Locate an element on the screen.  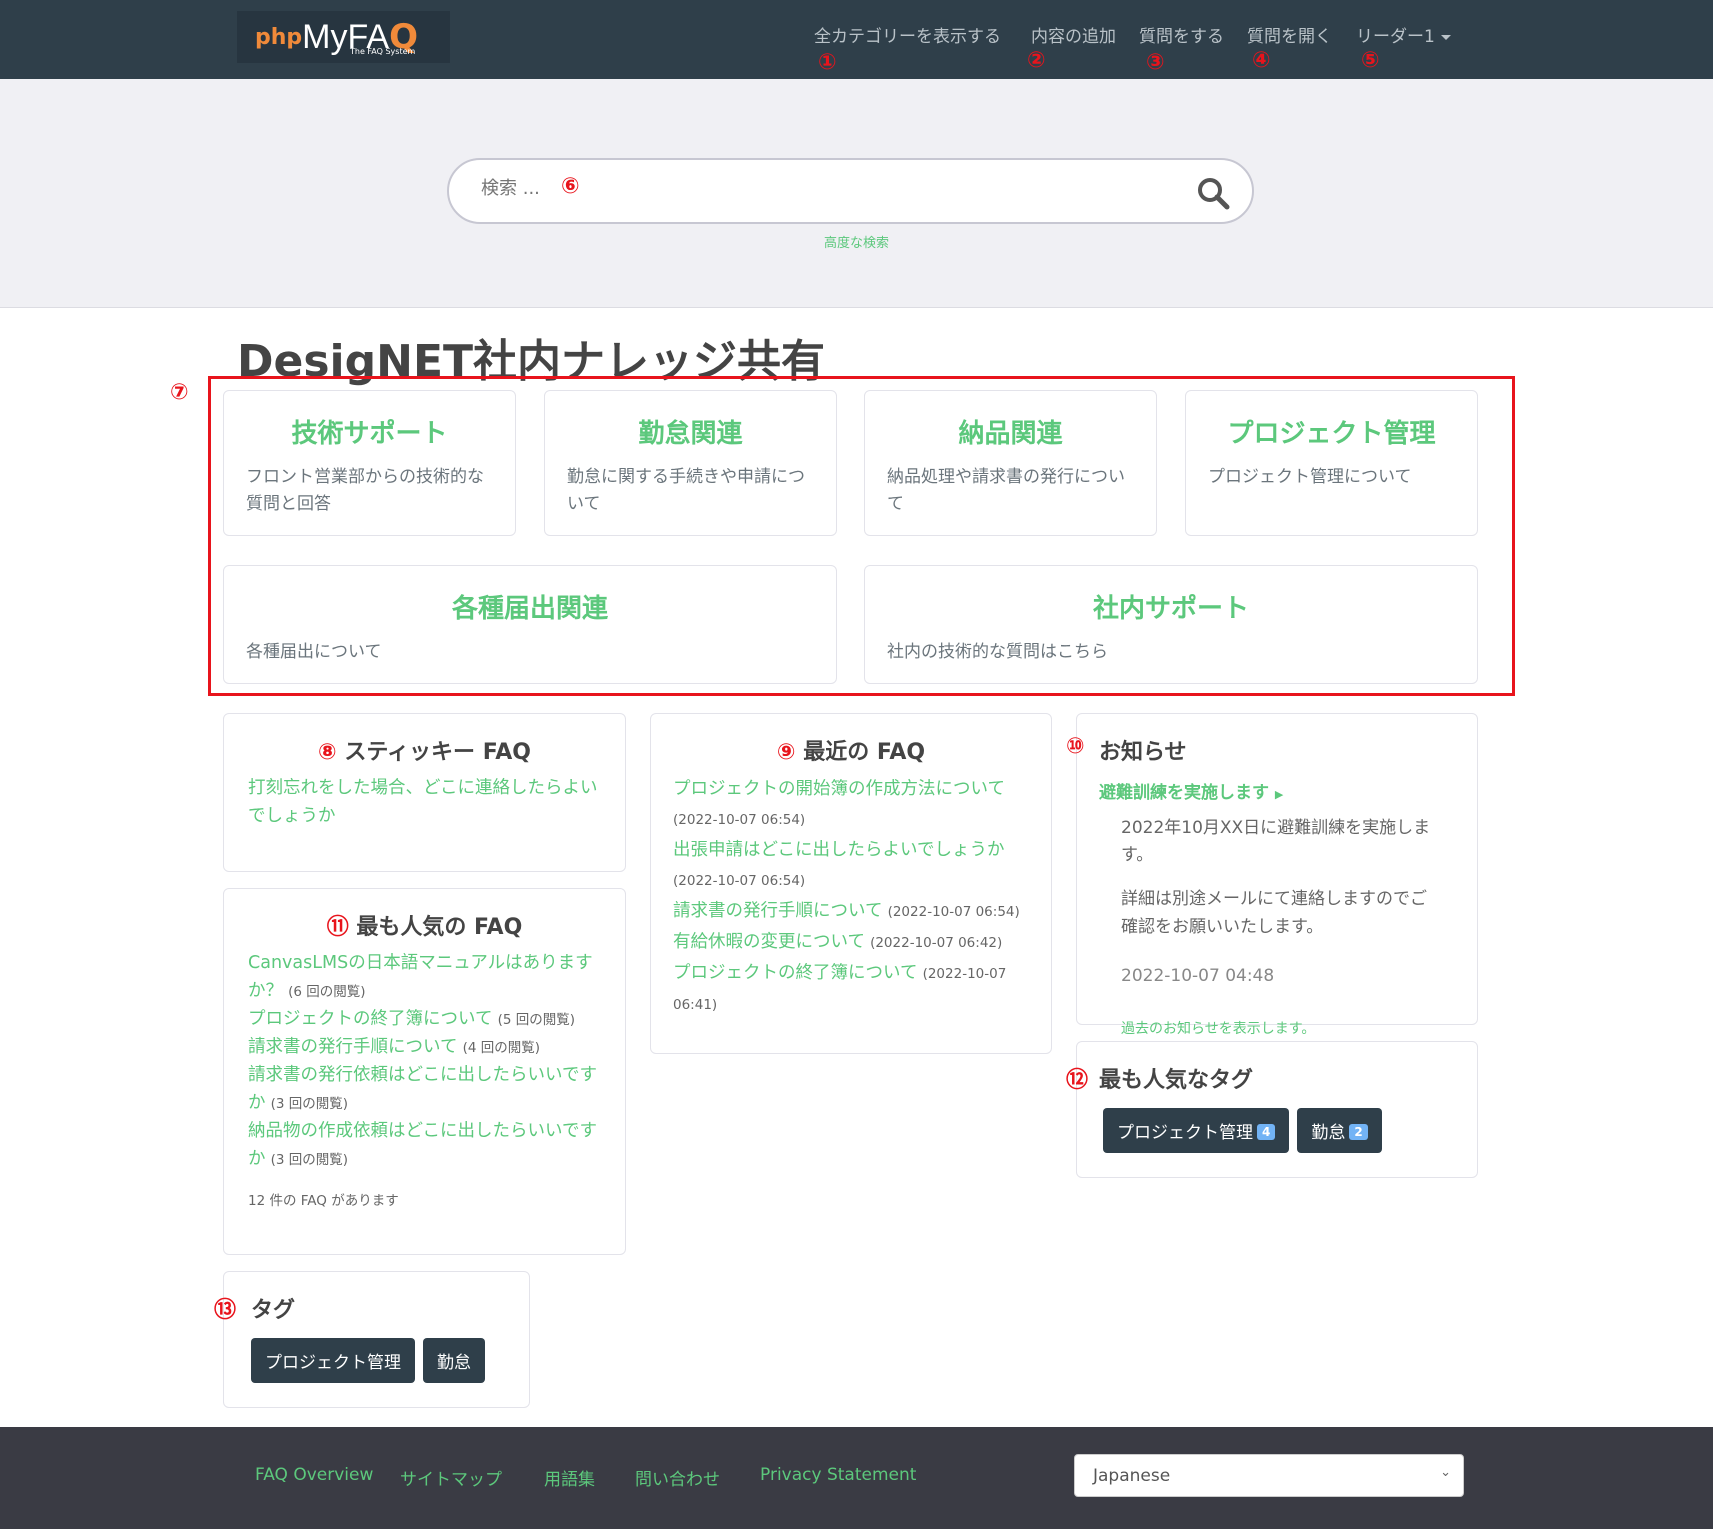
nav-label: リーダー1 is located at coordinates (1395, 37).